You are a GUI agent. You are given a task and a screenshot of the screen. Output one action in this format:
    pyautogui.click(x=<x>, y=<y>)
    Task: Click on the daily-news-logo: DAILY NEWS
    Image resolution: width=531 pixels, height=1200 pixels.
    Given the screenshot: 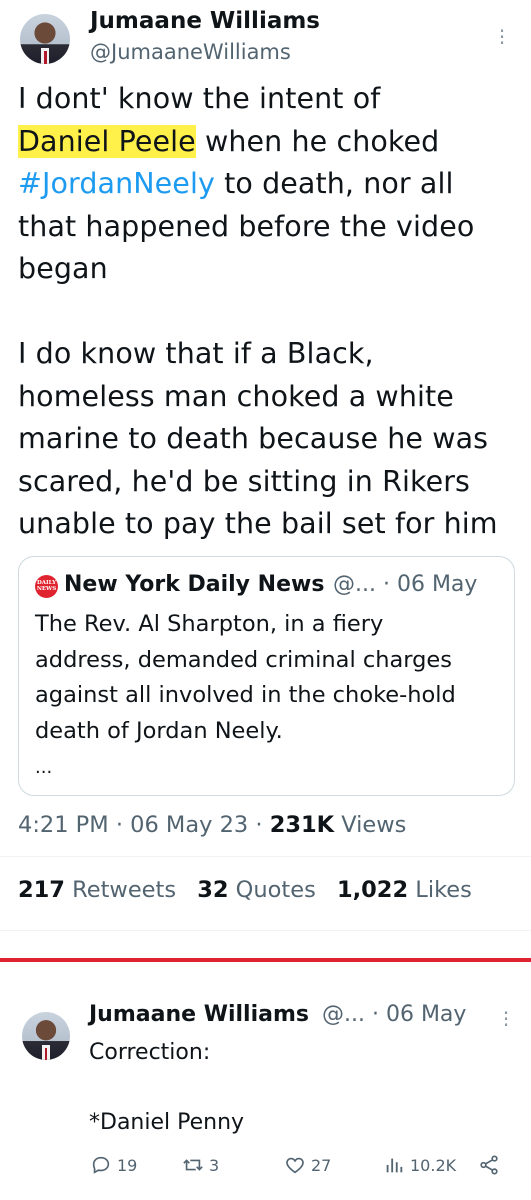 What is the action you would take?
    pyautogui.click(x=46, y=586)
    